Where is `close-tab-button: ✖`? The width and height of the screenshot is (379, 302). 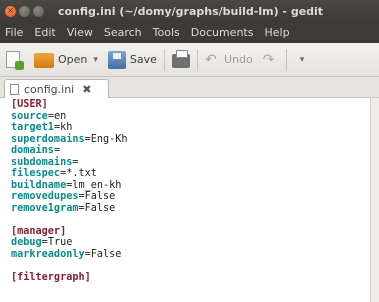
close-tab-button: ✖ is located at coordinates (86, 89).